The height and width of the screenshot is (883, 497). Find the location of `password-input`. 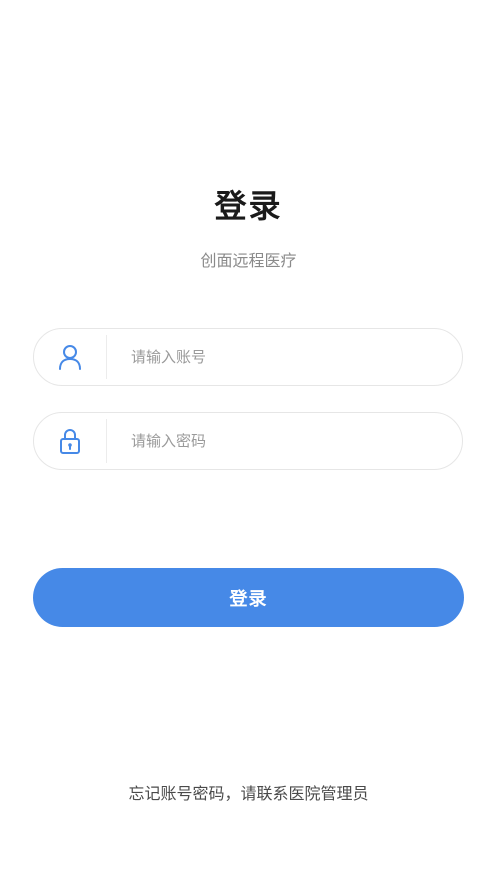

password-input is located at coordinates (286, 441).